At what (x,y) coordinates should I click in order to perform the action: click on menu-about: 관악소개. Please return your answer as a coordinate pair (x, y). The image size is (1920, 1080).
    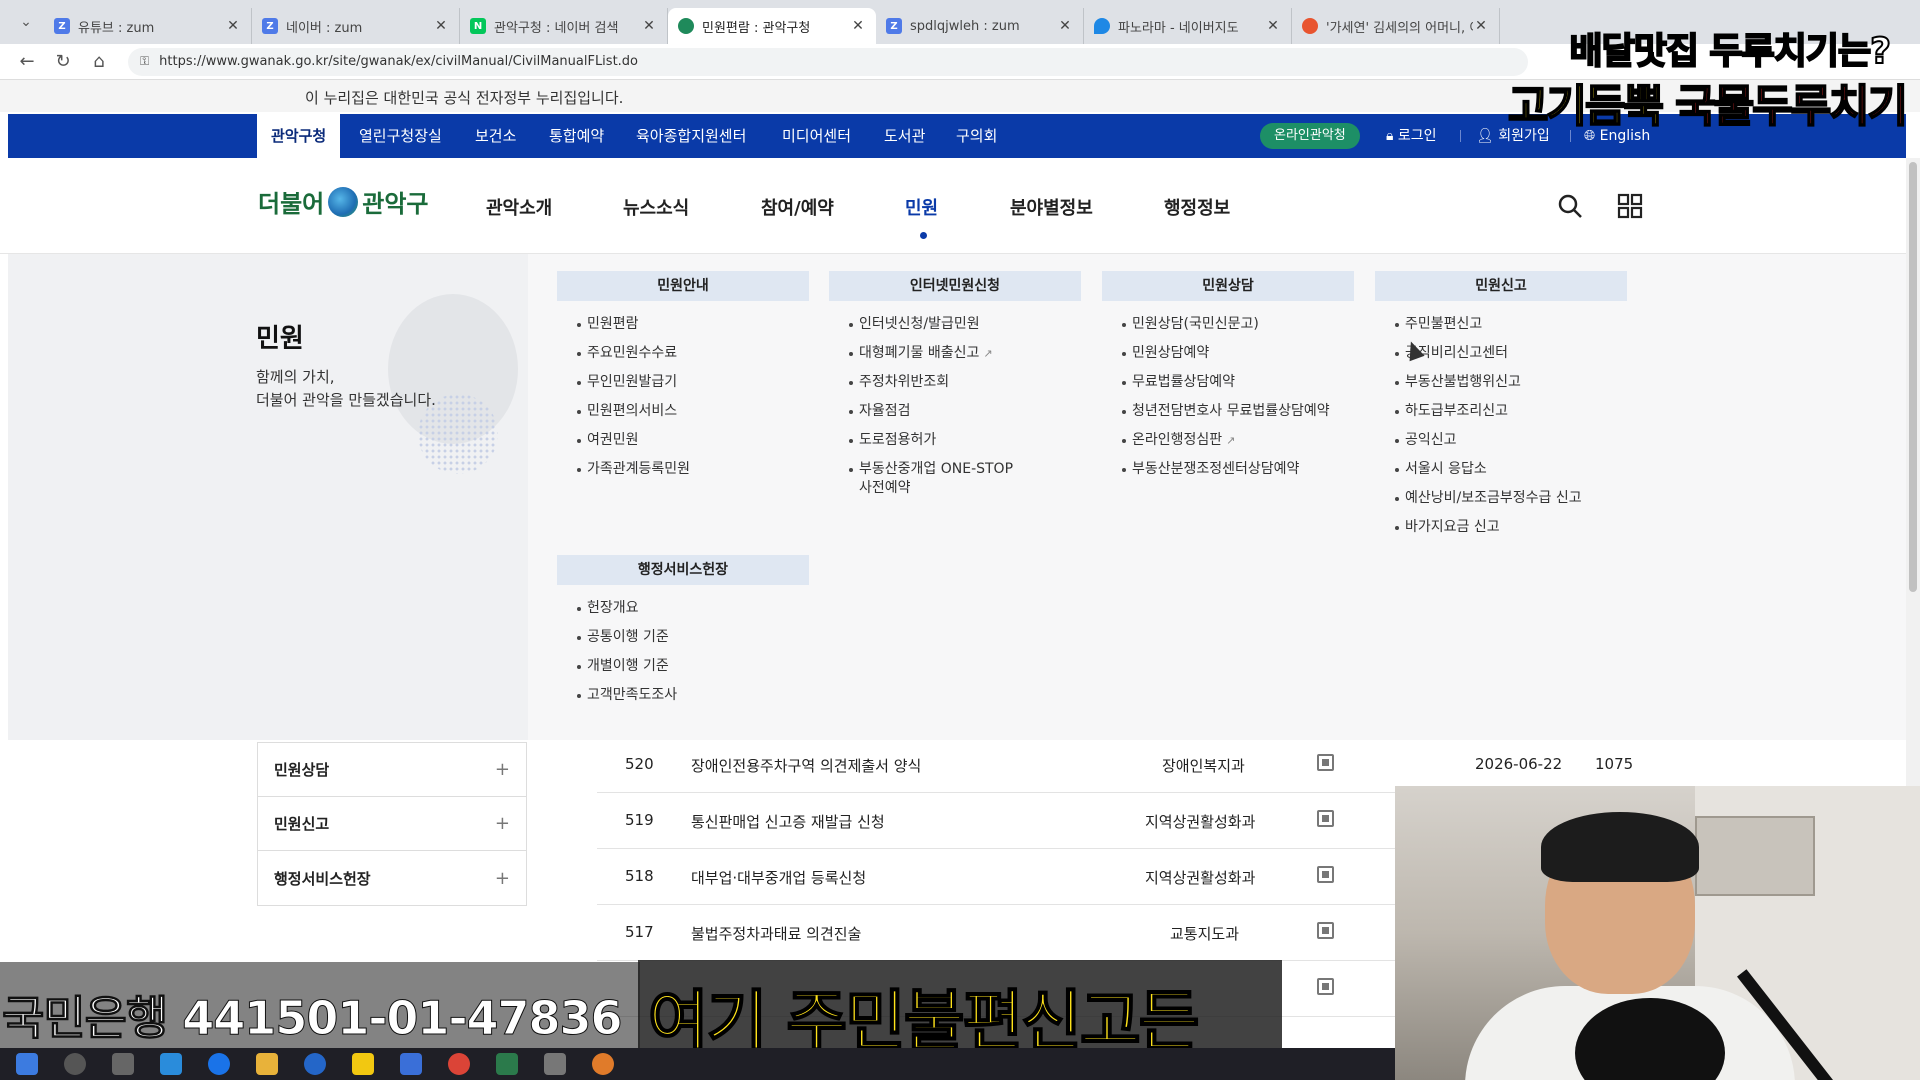
    Looking at the image, I should click on (519, 207).